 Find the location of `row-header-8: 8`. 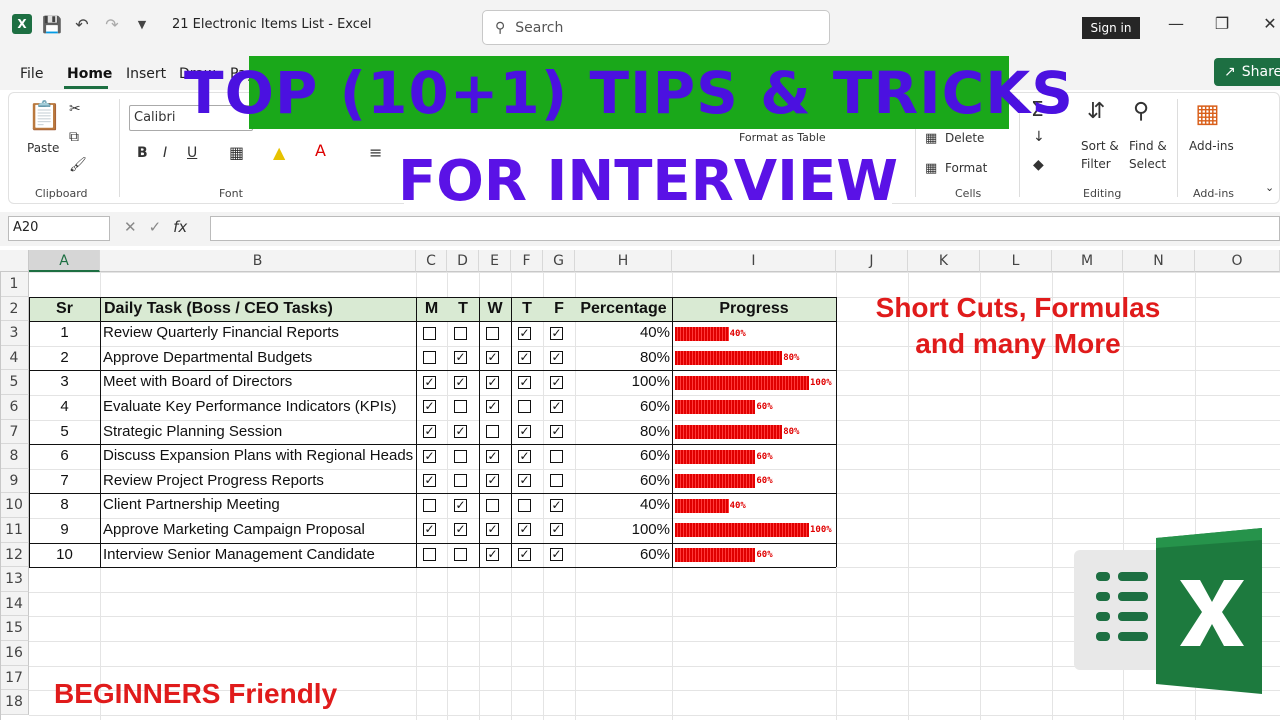

row-header-8: 8 is located at coordinates (14, 456).